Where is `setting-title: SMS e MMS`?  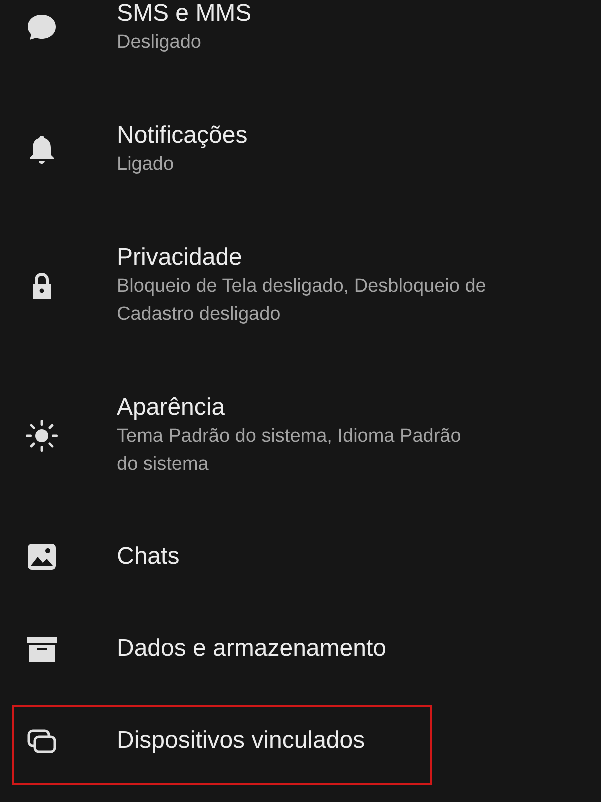
setting-title: SMS e MMS is located at coordinates (184, 14).